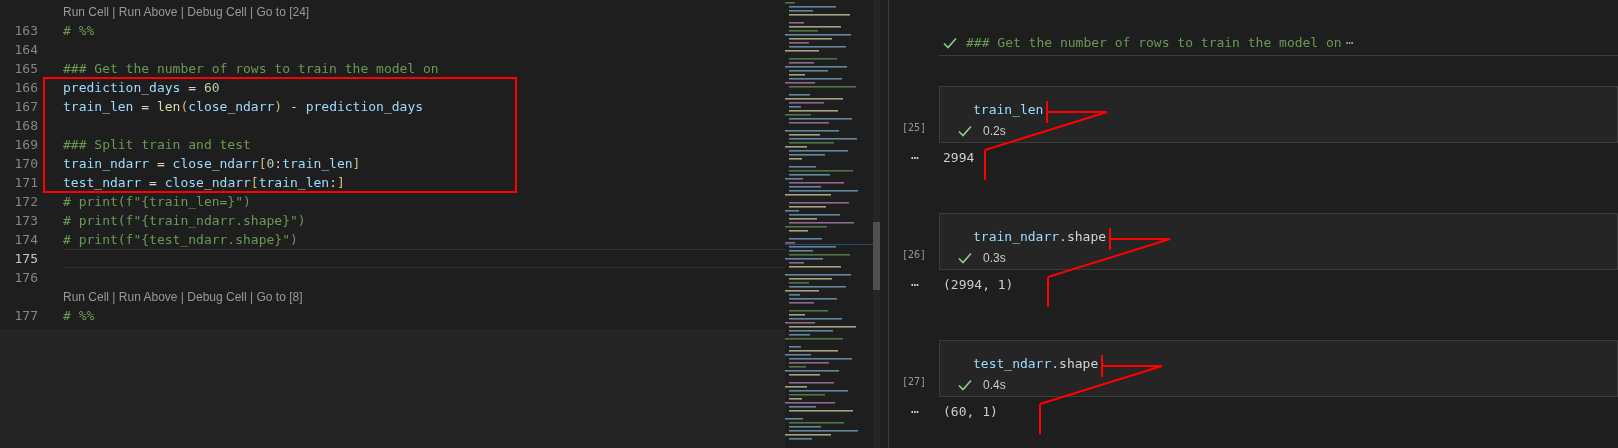  What do you see at coordinates (914, 382) in the screenshot?
I see `execution-count: [27]` at bounding box center [914, 382].